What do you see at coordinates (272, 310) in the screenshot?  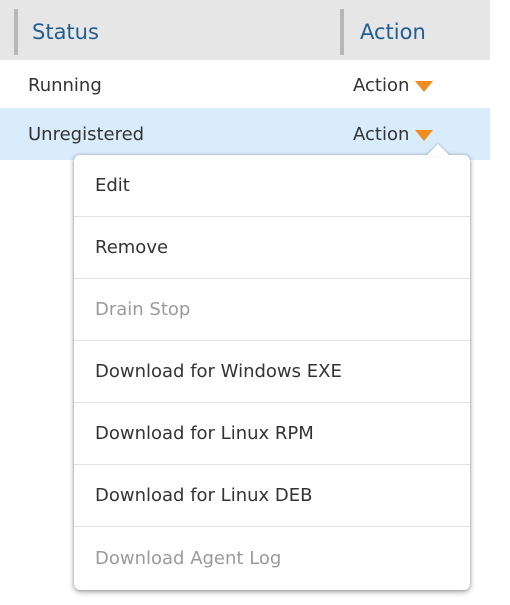 I see `menu-item-drain-stop: Drain Stop` at bounding box center [272, 310].